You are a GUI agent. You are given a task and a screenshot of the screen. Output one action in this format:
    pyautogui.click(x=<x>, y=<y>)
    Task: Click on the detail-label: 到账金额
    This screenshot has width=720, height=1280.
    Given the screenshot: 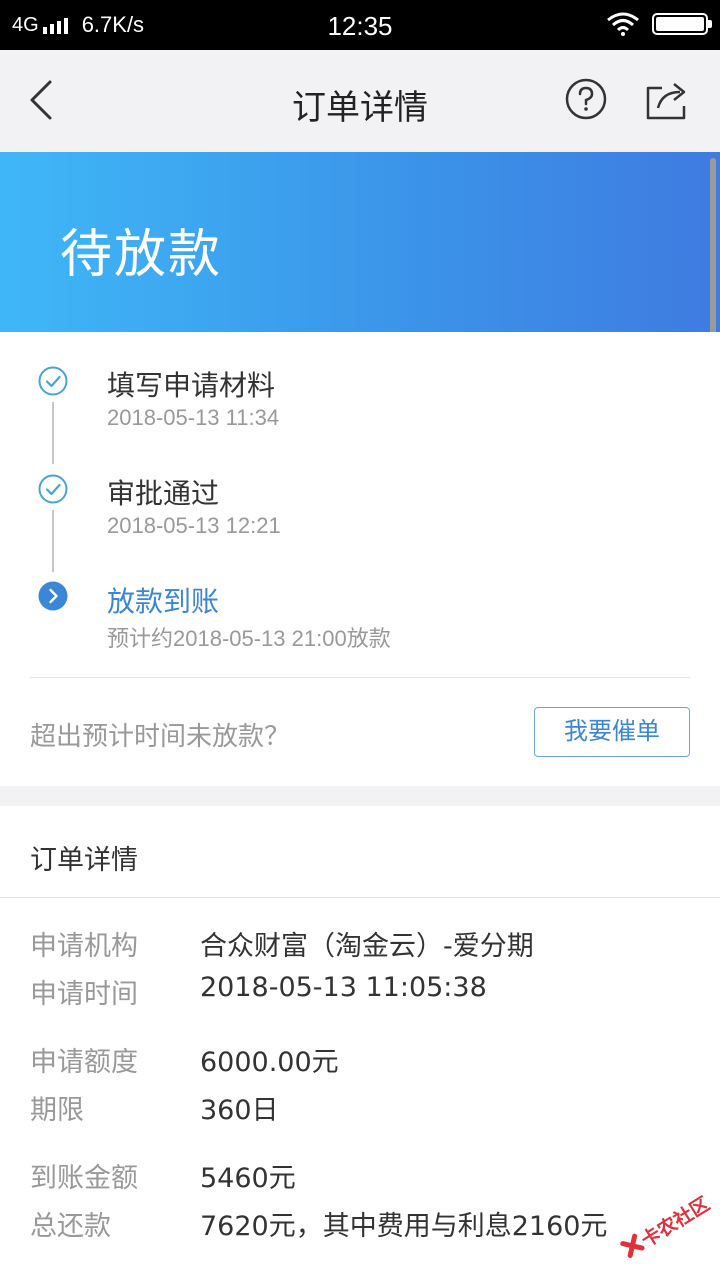 What is the action you would take?
    pyautogui.click(x=84, y=1178)
    